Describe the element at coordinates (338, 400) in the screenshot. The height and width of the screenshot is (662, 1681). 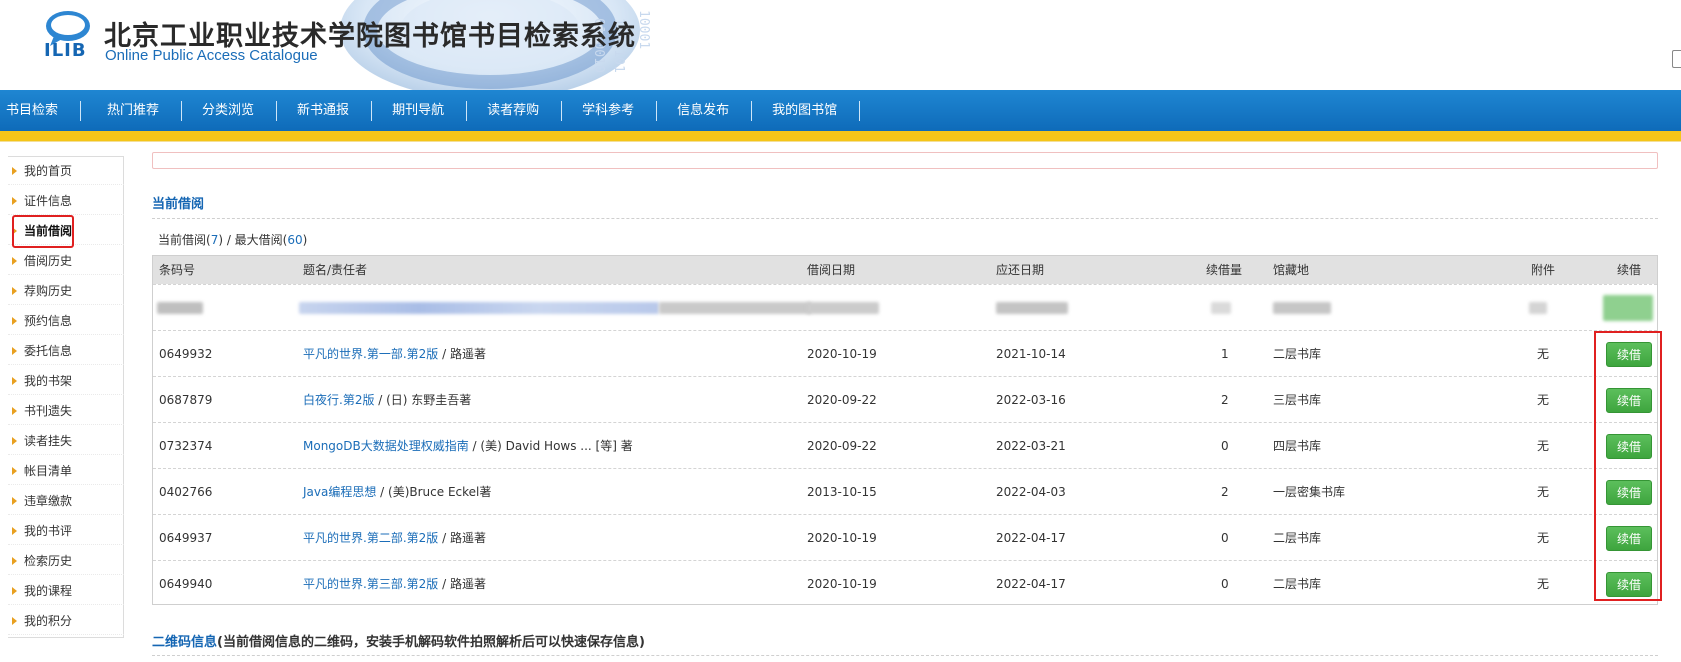
I see `book-title-link: 白夜行.第2版` at that location.